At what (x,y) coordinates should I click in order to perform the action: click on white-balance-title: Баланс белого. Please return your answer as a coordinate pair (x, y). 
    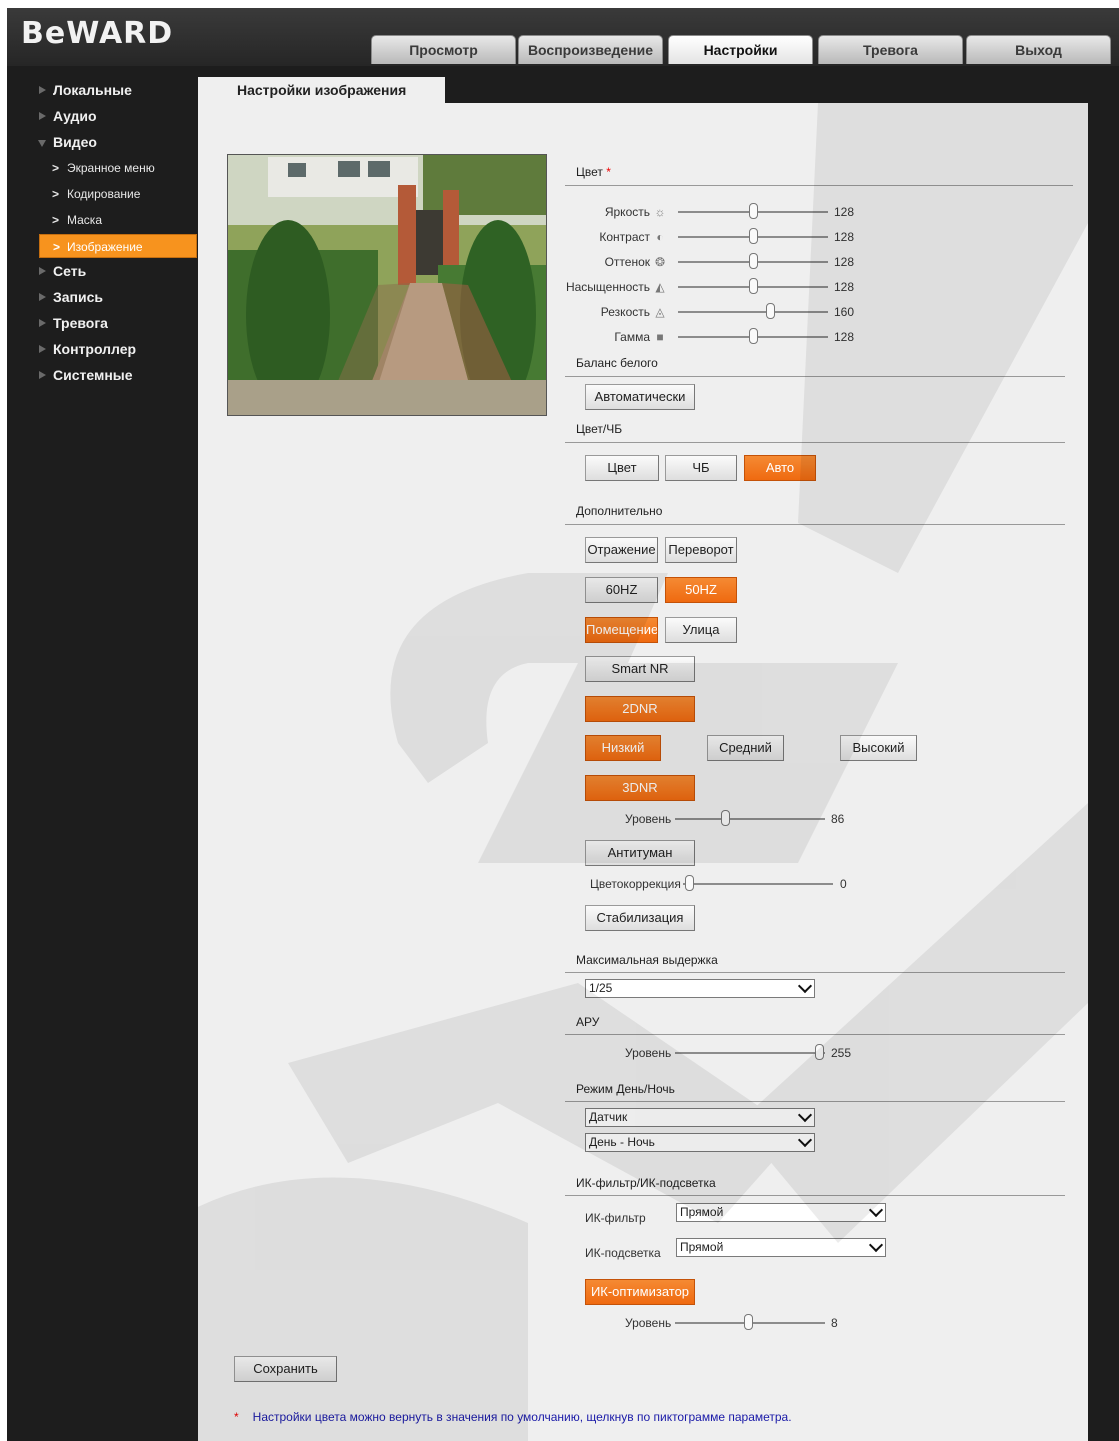
    Looking at the image, I should click on (617, 363).